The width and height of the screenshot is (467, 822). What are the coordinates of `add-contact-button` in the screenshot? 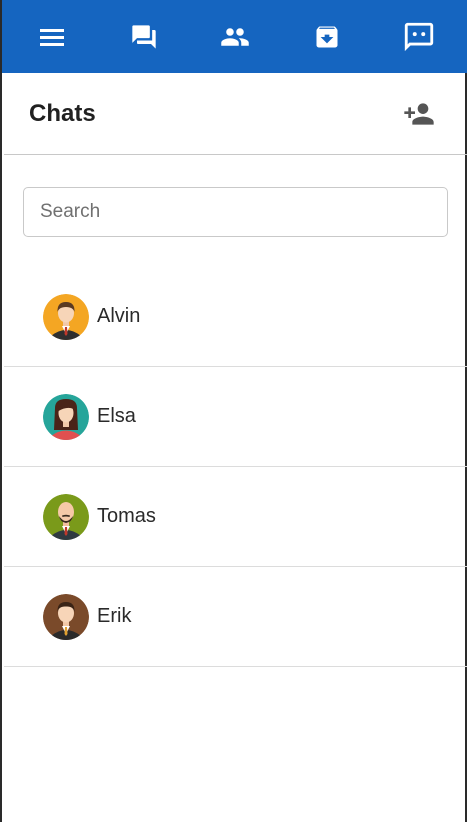 It's located at (419, 114).